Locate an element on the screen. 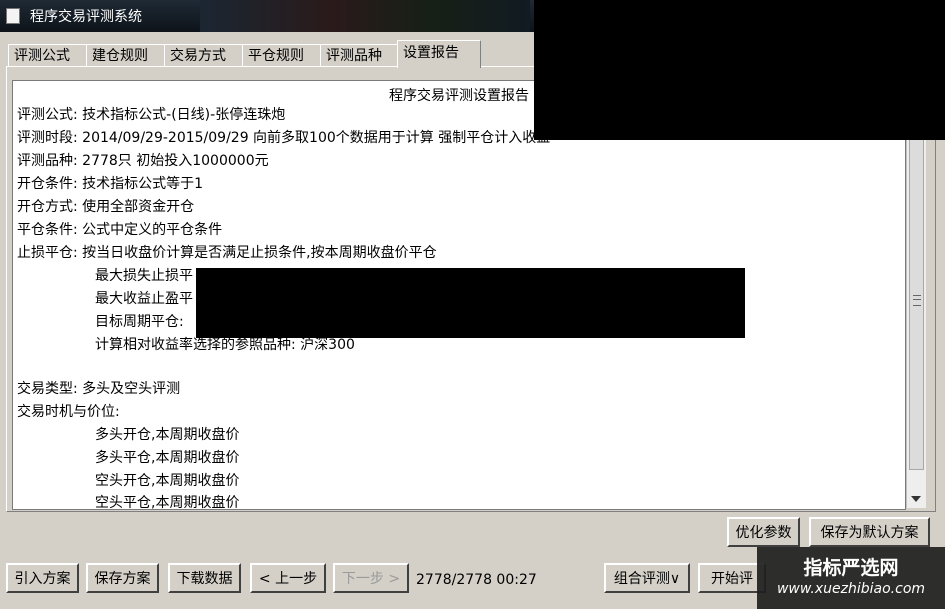 The image size is (945, 609). tab-trade-mode: 交易方式 is located at coordinates (203, 55).